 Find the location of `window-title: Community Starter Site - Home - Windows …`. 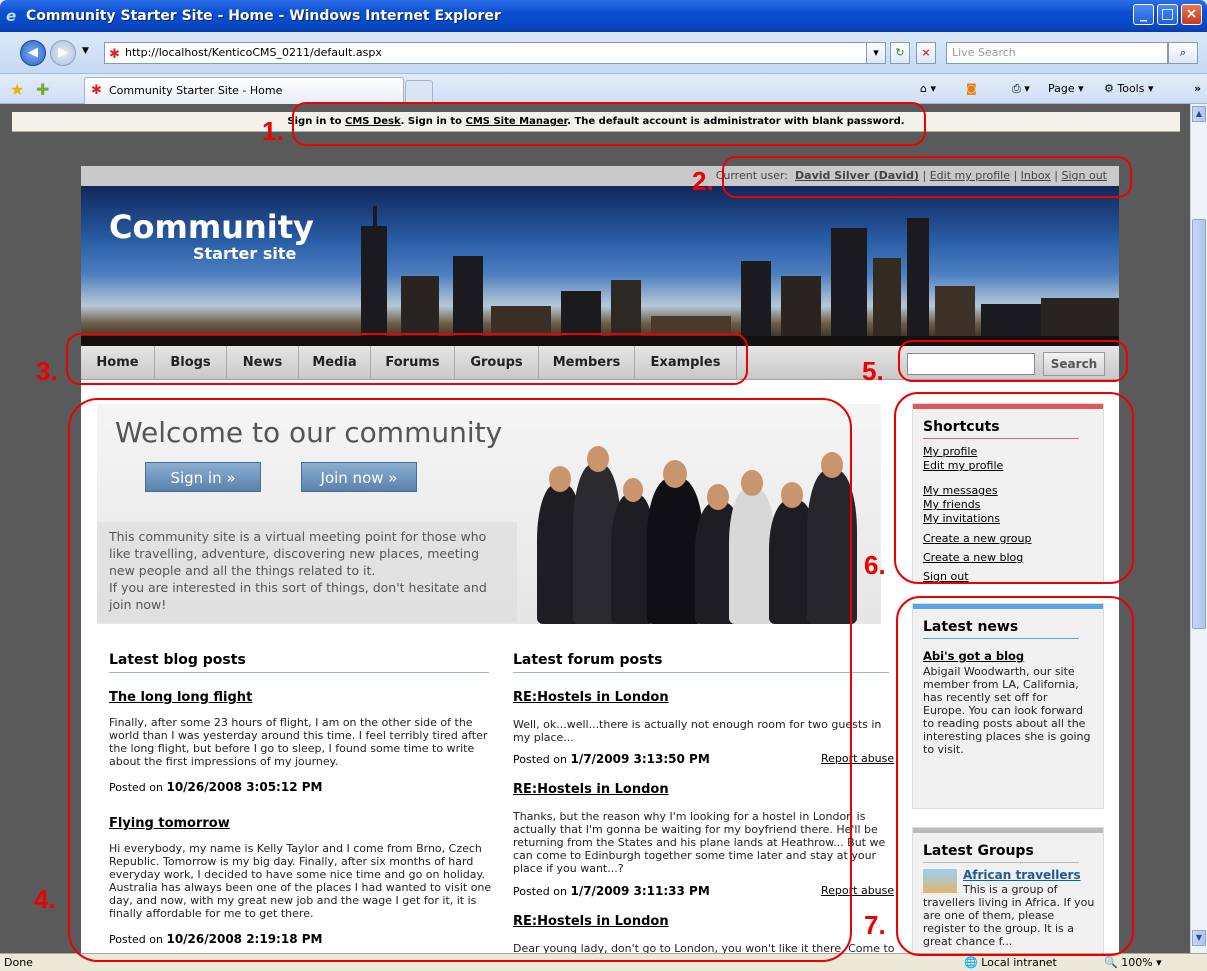

window-title: Community Starter Site - Home - Windows … is located at coordinates (263, 16).